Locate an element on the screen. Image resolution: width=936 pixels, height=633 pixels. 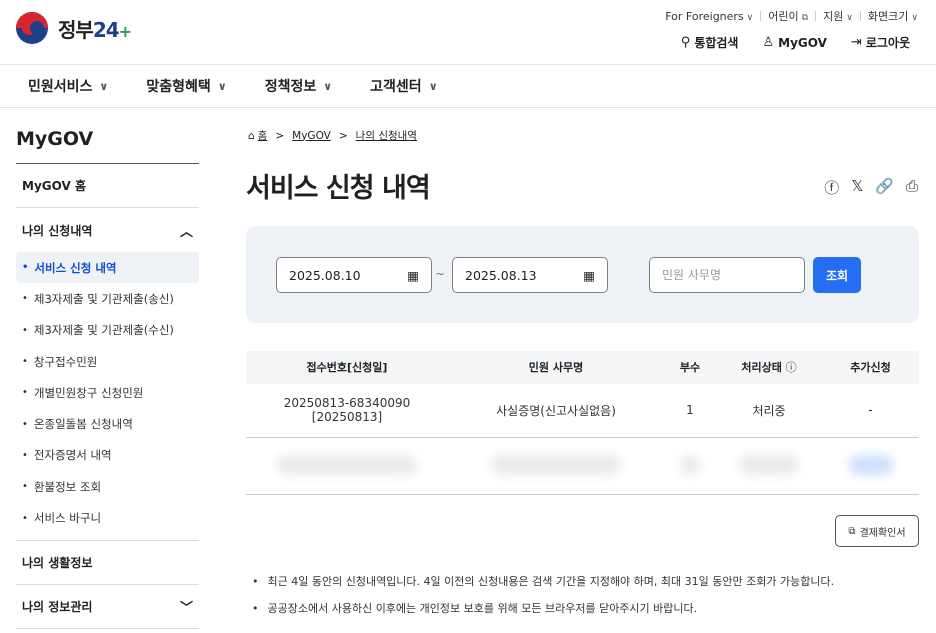
mygov-button: ♙ MyGOV is located at coordinates (794, 42).